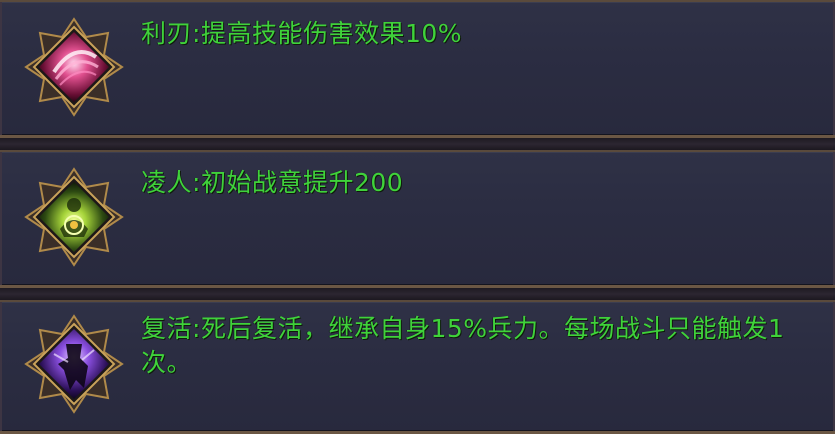 The height and width of the screenshot is (434, 835). I want to click on skill-name: 复活, so click(167, 328).